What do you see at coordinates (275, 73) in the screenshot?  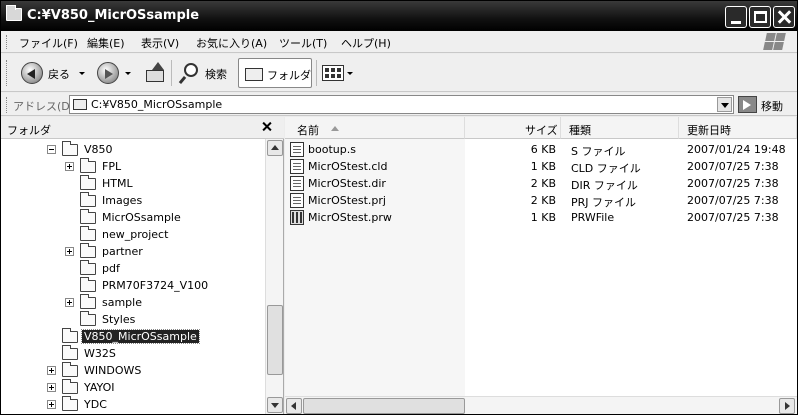 I see `folders-button: フォルダ` at bounding box center [275, 73].